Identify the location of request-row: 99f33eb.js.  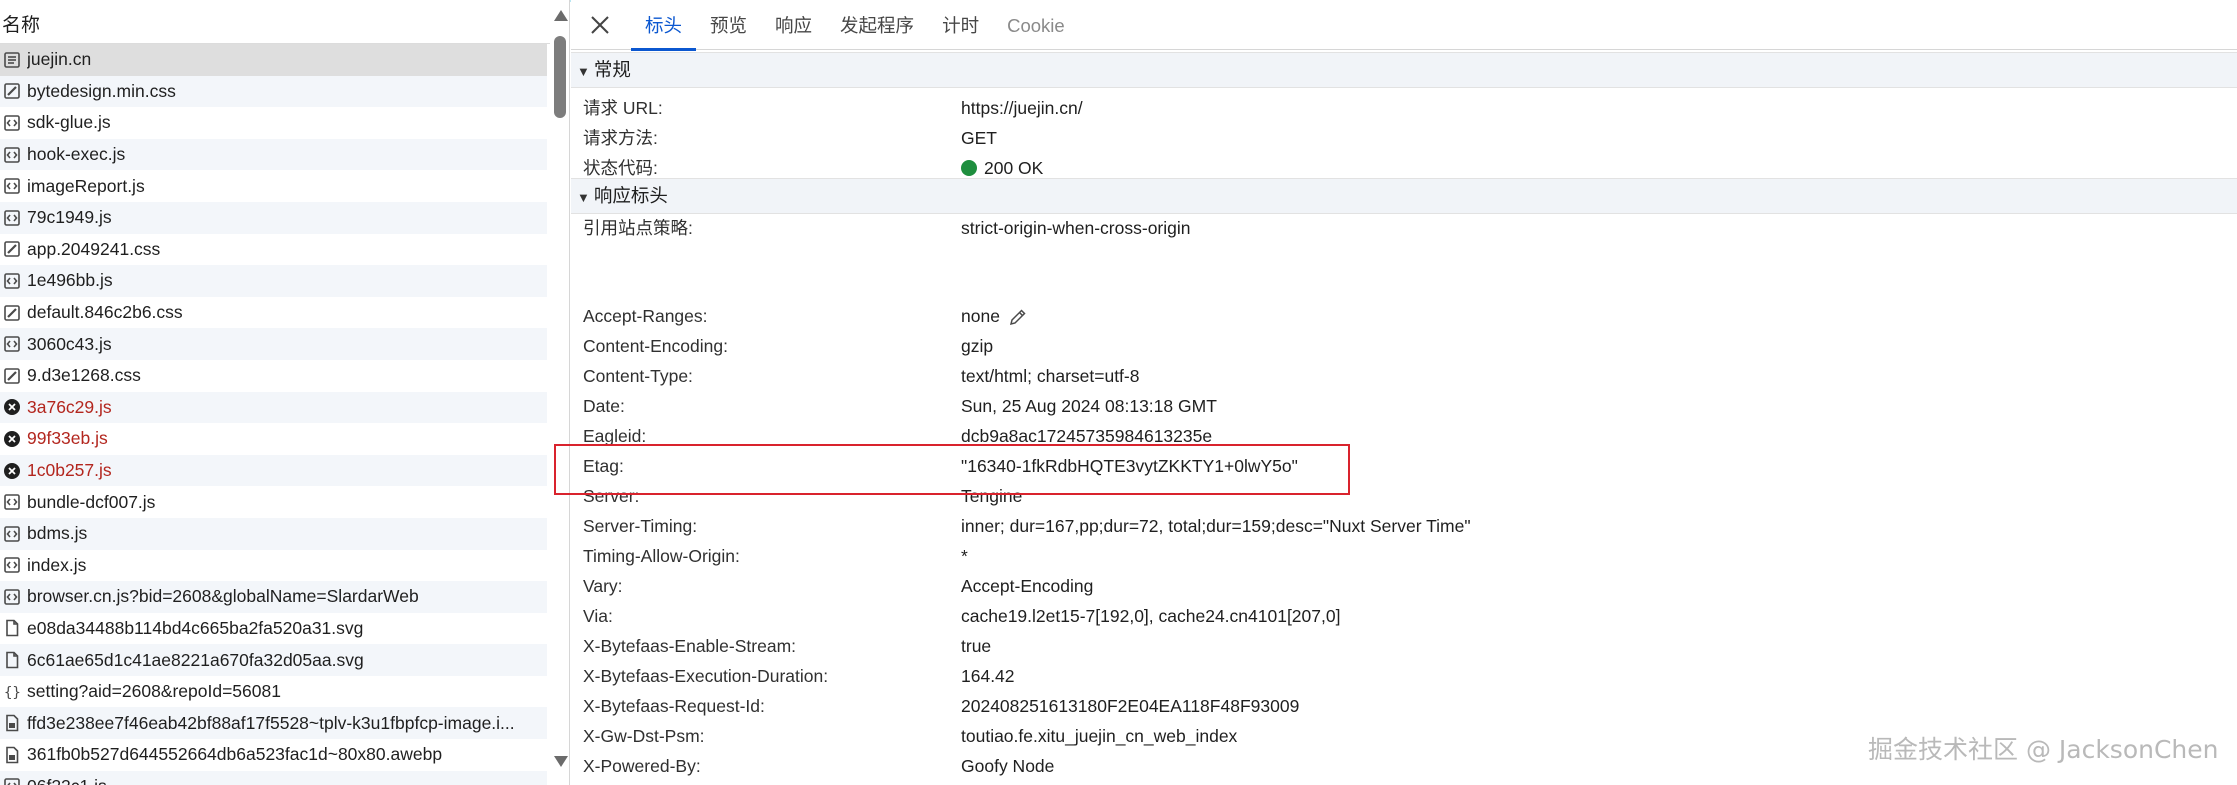
(273, 439).